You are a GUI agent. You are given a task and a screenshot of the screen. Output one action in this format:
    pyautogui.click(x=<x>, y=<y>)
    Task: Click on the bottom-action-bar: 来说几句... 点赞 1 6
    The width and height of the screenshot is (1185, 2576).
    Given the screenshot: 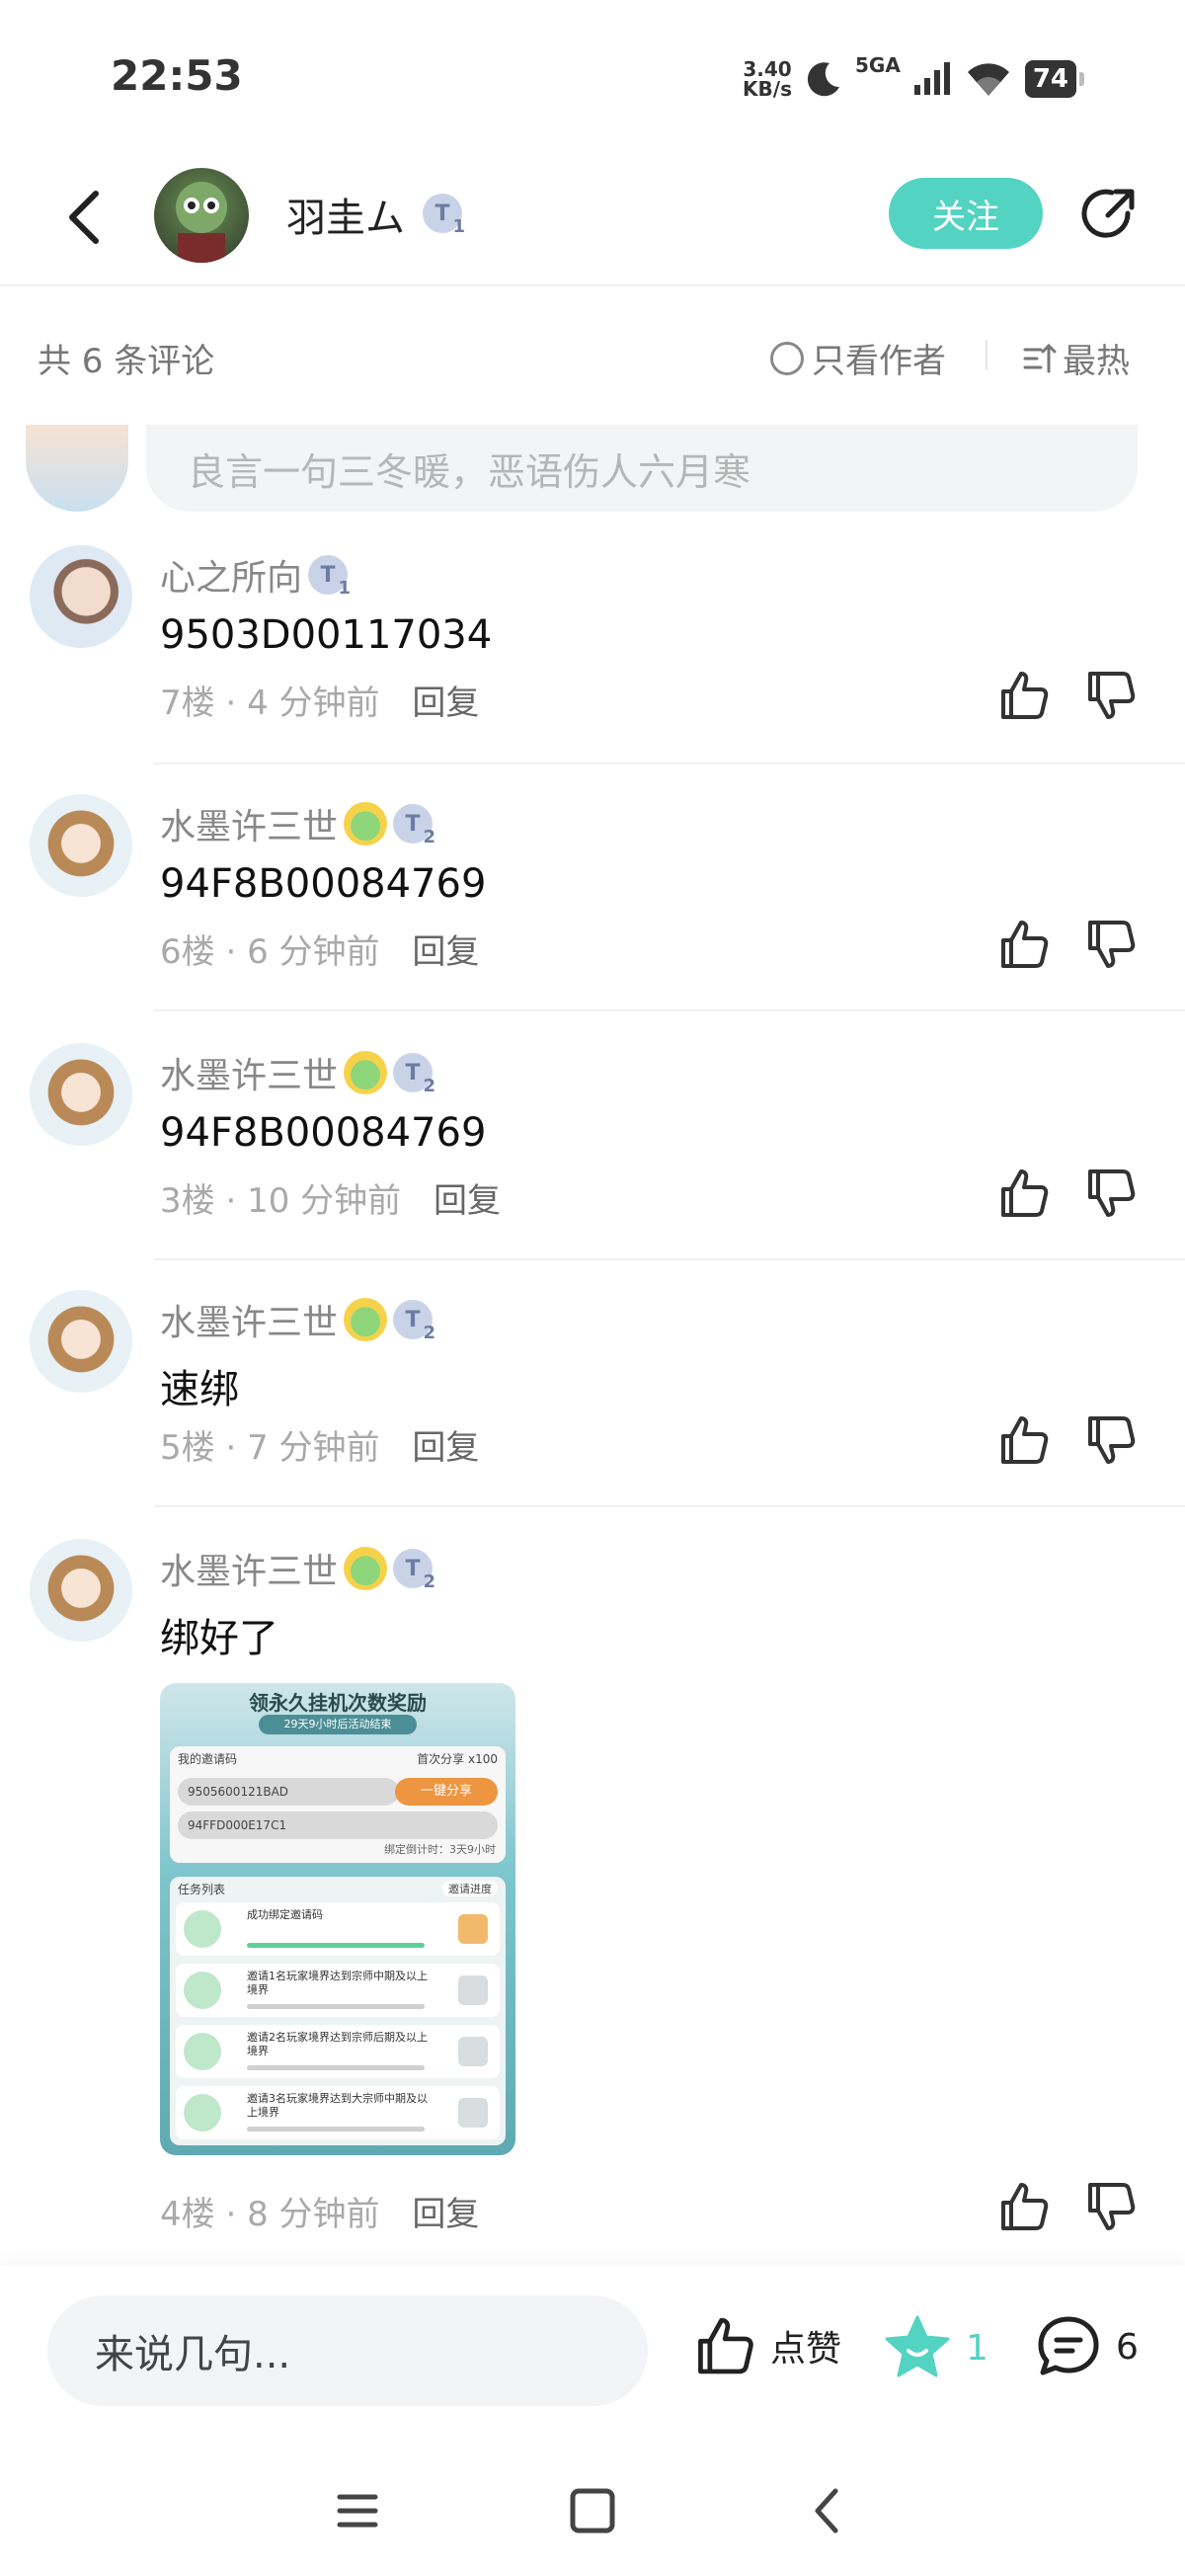 What is the action you would take?
    pyautogui.click(x=592, y=2355)
    